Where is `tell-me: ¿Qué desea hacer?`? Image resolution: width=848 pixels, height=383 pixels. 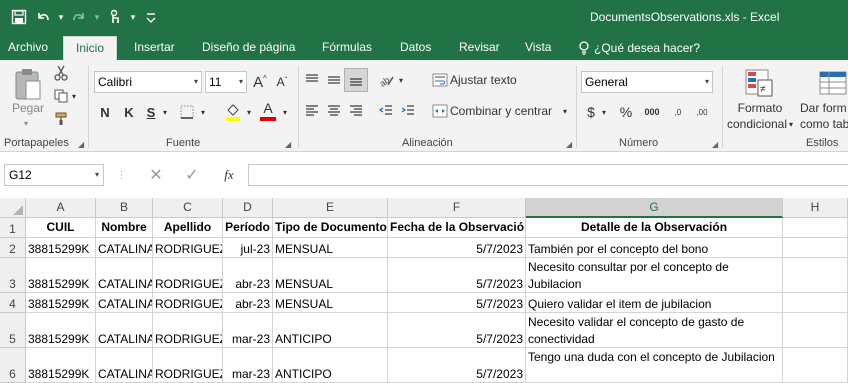
tell-me: ¿Qué desea hacer? is located at coordinates (639, 48).